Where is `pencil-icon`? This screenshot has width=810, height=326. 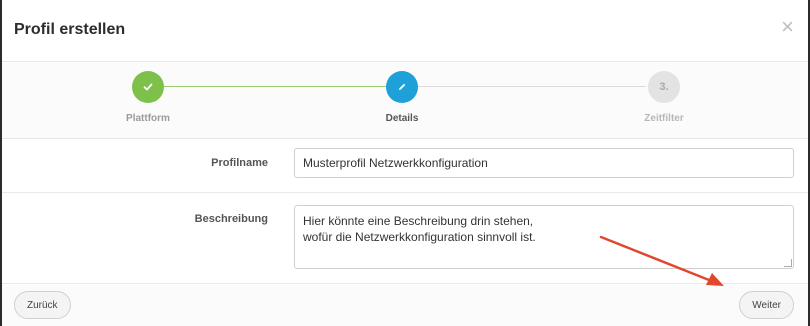
pencil-icon is located at coordinates (402, 86).